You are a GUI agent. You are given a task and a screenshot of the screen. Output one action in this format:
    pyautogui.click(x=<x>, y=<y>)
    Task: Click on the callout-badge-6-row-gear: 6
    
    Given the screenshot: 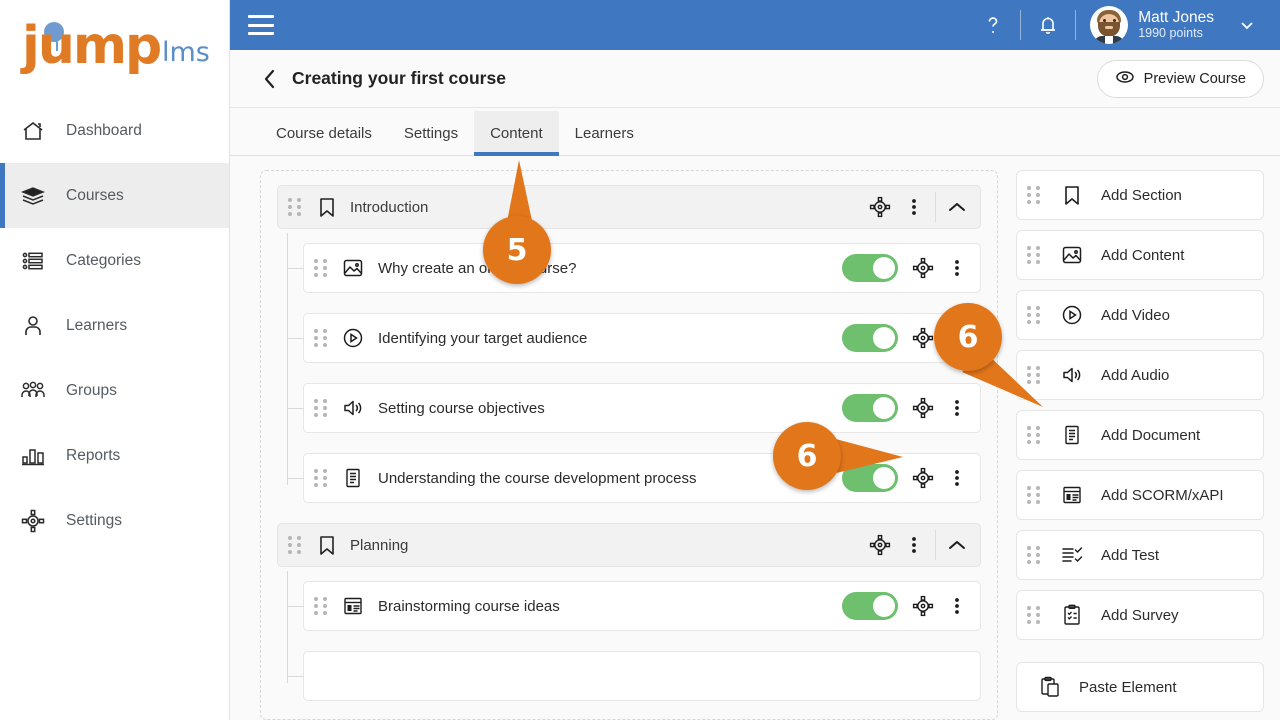 What is the action you would take?
    pyautogui.click(x=807, y=456)
    